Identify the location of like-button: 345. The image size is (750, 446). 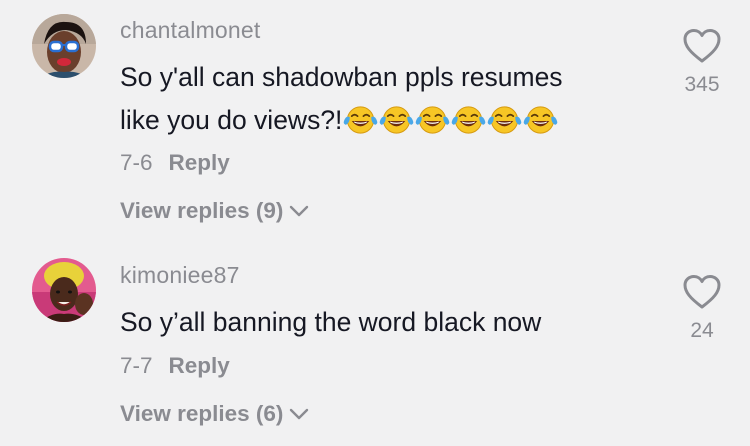
(702, 62).